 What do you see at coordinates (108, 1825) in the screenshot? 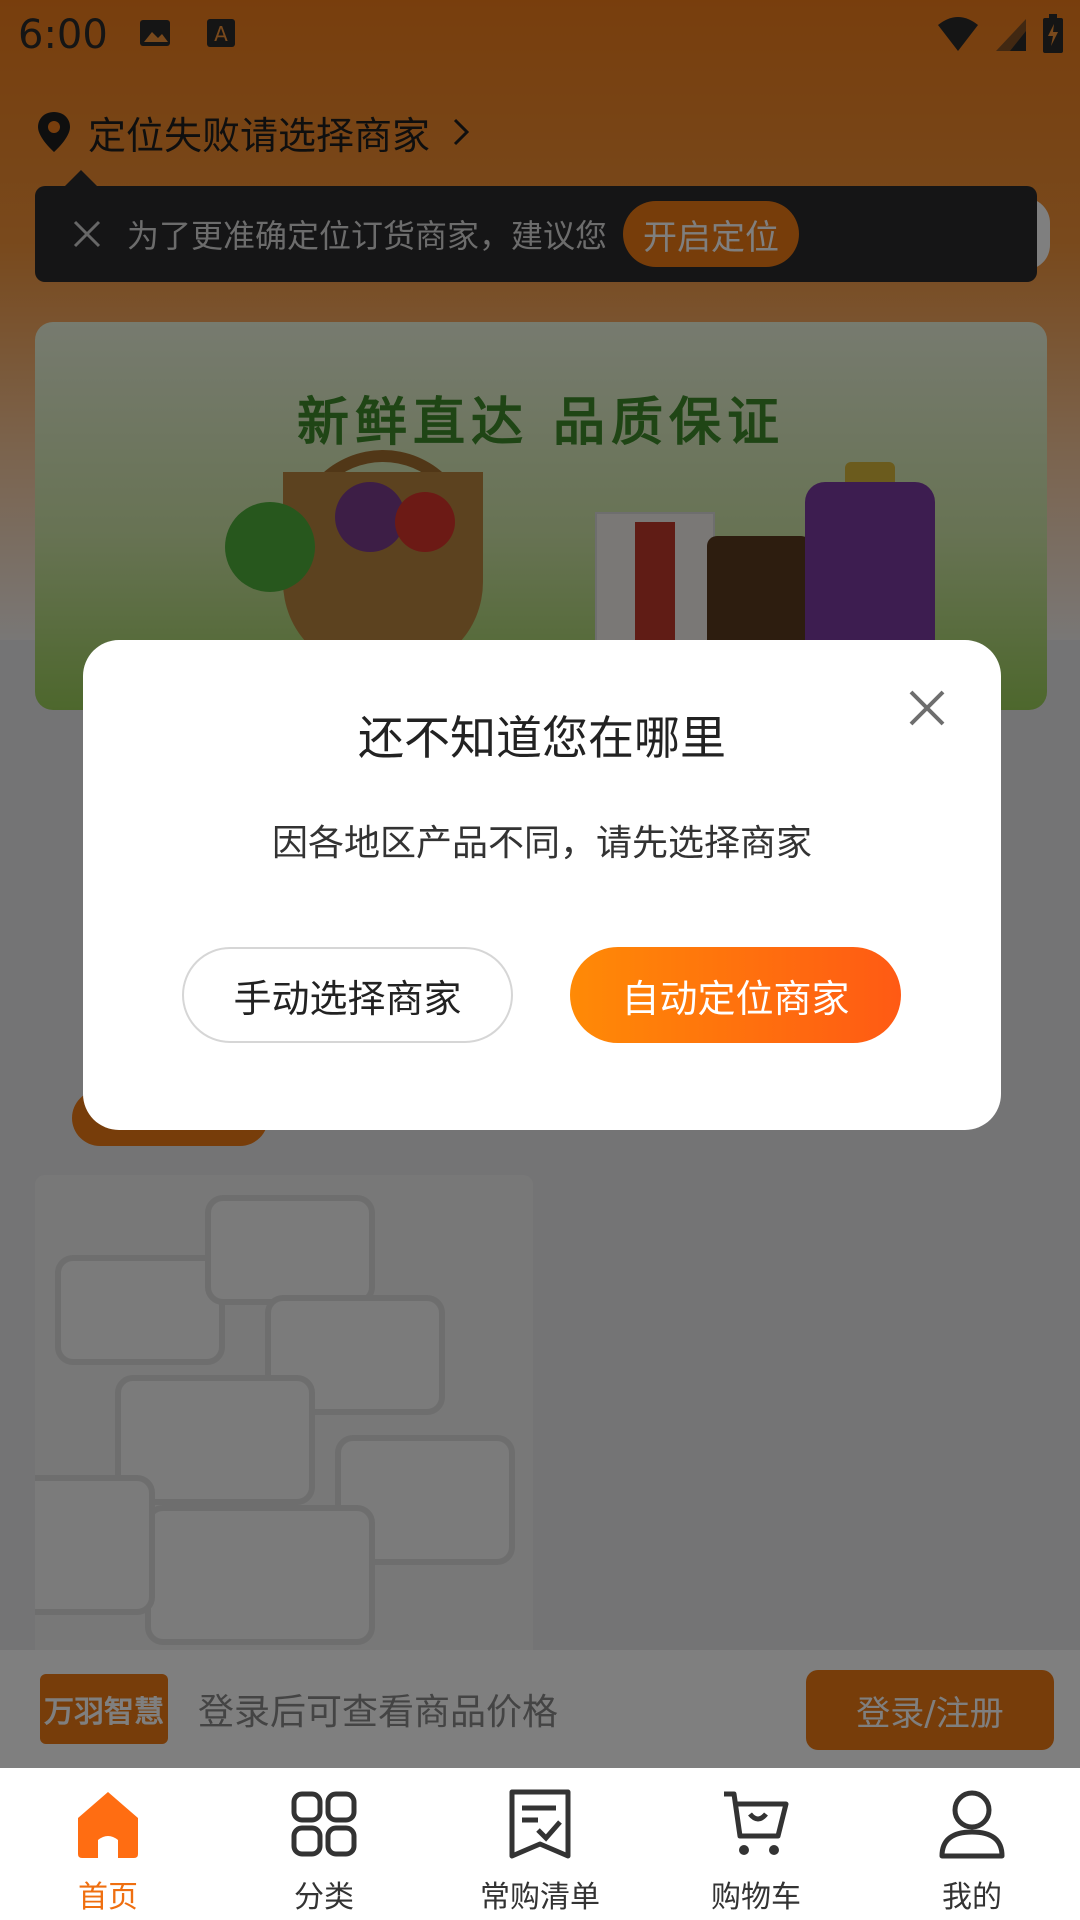
I see `home-icon` at bounding box center [108, 1825].